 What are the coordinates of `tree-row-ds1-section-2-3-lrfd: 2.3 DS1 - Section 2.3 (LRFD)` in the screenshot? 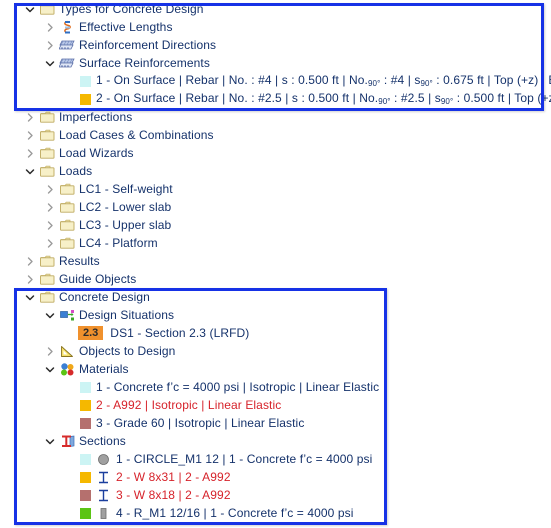 It's located at (275, 333).